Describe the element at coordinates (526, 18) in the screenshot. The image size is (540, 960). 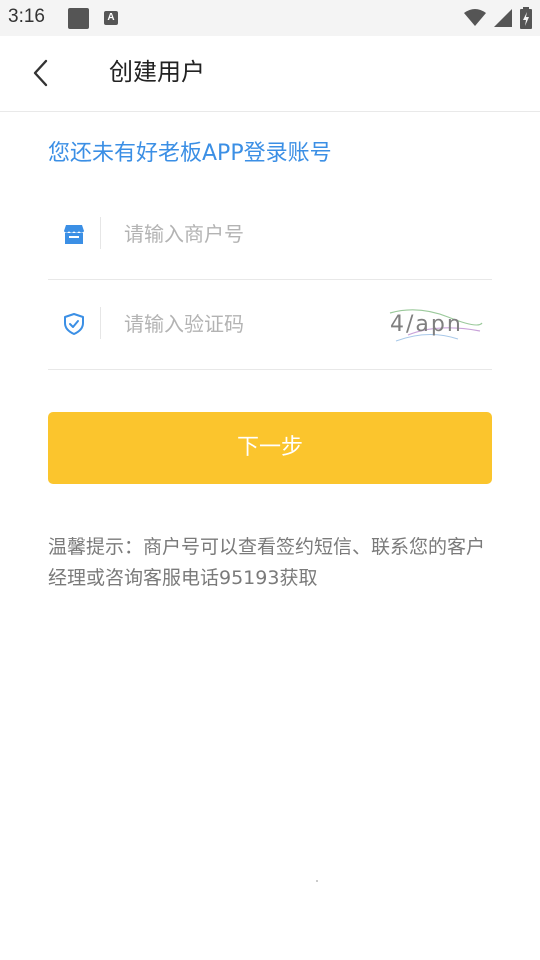
I see `battery-charging-icon` at that location.